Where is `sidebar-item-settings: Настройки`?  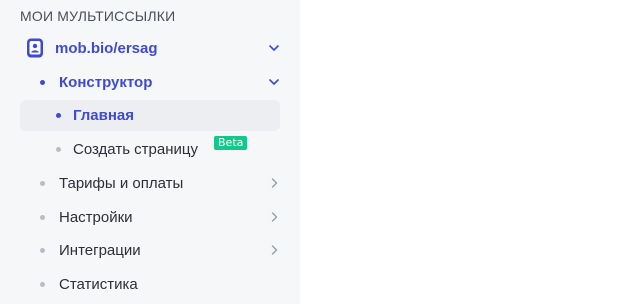 sidebar-item-settings: Настройки is located at coordinates (150, 217).